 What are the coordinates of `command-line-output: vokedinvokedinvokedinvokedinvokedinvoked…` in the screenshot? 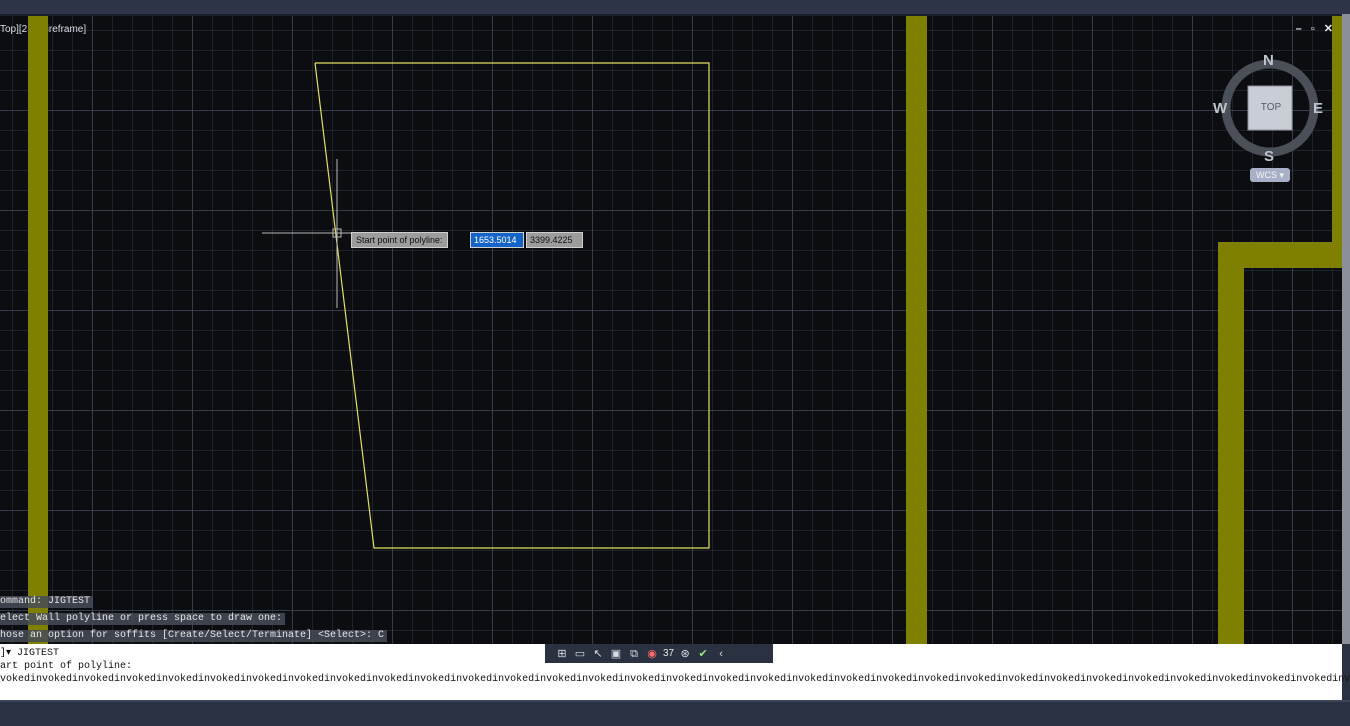 It's located at (675, 679).